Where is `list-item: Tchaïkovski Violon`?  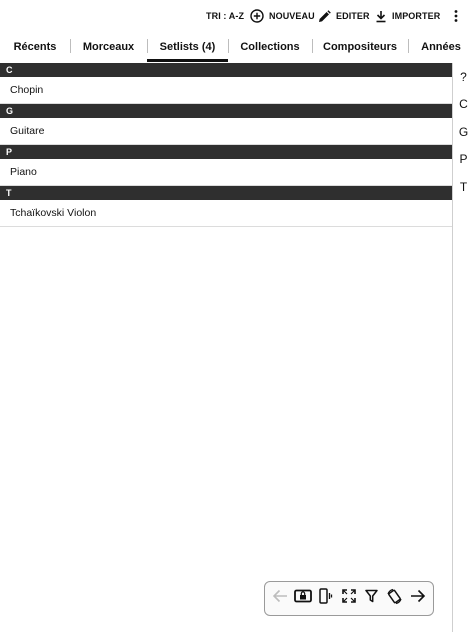 list-item: Tchaïkovski Violon is located at coordinates (226, 213).